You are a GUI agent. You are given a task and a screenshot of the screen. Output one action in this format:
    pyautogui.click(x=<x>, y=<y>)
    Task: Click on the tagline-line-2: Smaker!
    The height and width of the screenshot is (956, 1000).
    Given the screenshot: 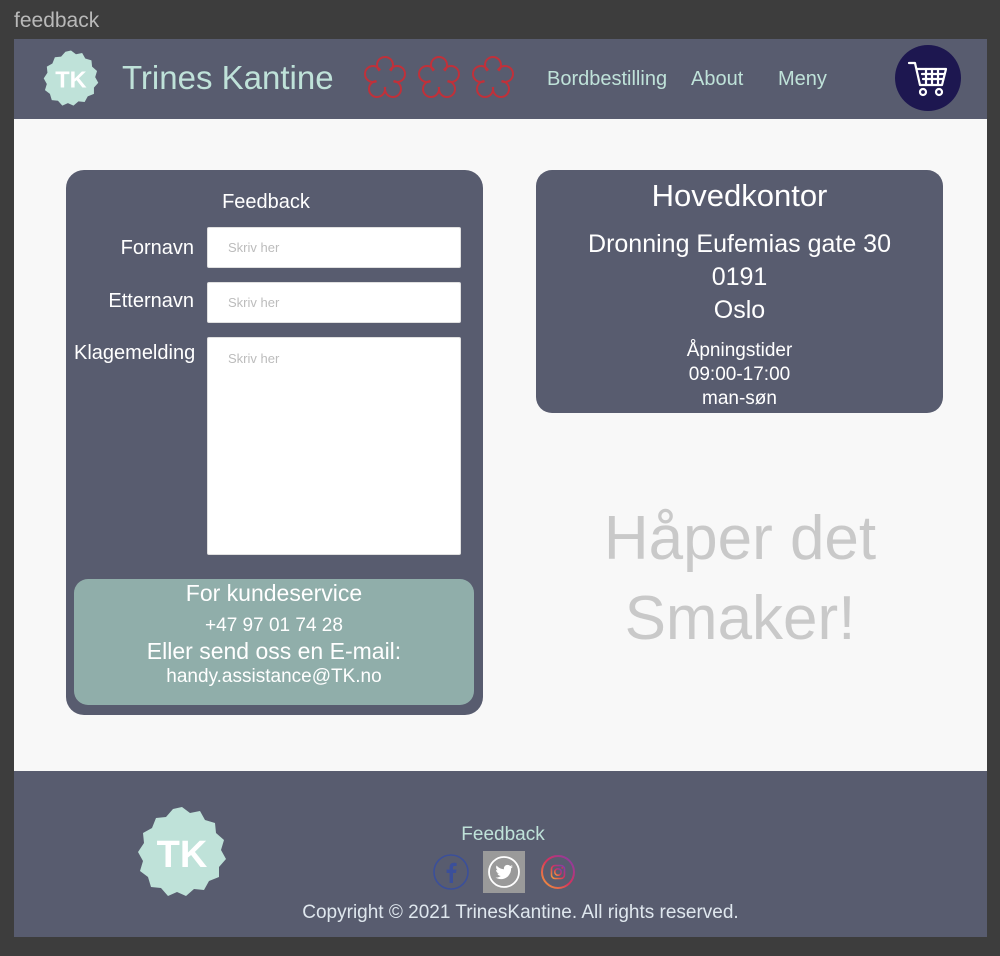 What is the action you would take?
    pyautogui.click(x=740, y=618)
    